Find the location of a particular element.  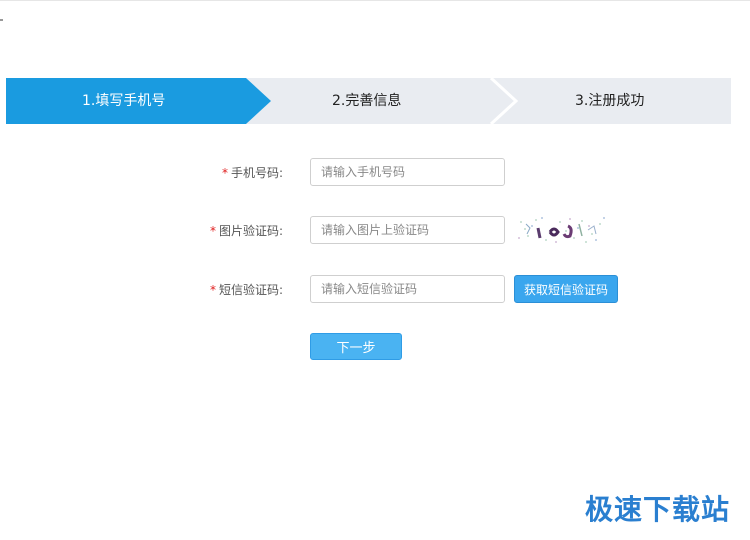

sms-code-row: *短信验证码: 获取短信验证码 is located at coordinates (375, 290).